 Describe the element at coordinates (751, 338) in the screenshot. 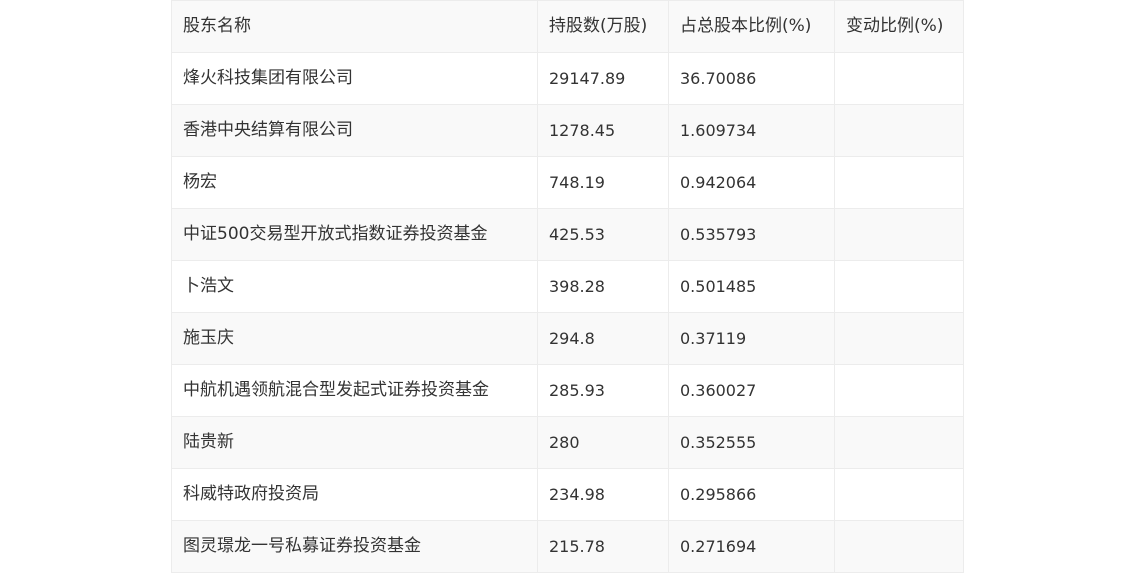

I see `share-ratio: 0.37119` at that location.